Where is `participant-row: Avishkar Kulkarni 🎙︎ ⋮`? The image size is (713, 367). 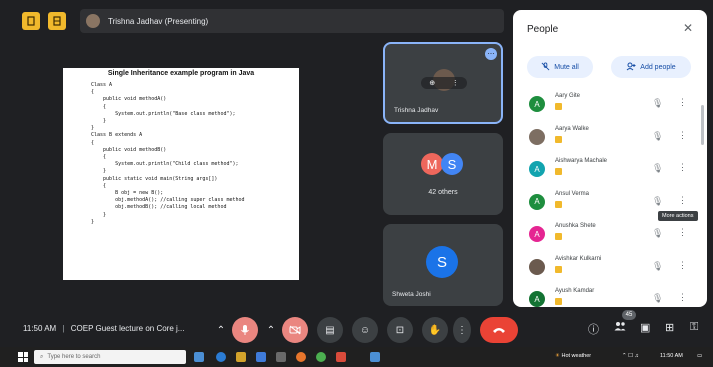 participant-row: Avishkar Kulkarni 🎙︎ ⋮ is located at coordinates (610, 267).